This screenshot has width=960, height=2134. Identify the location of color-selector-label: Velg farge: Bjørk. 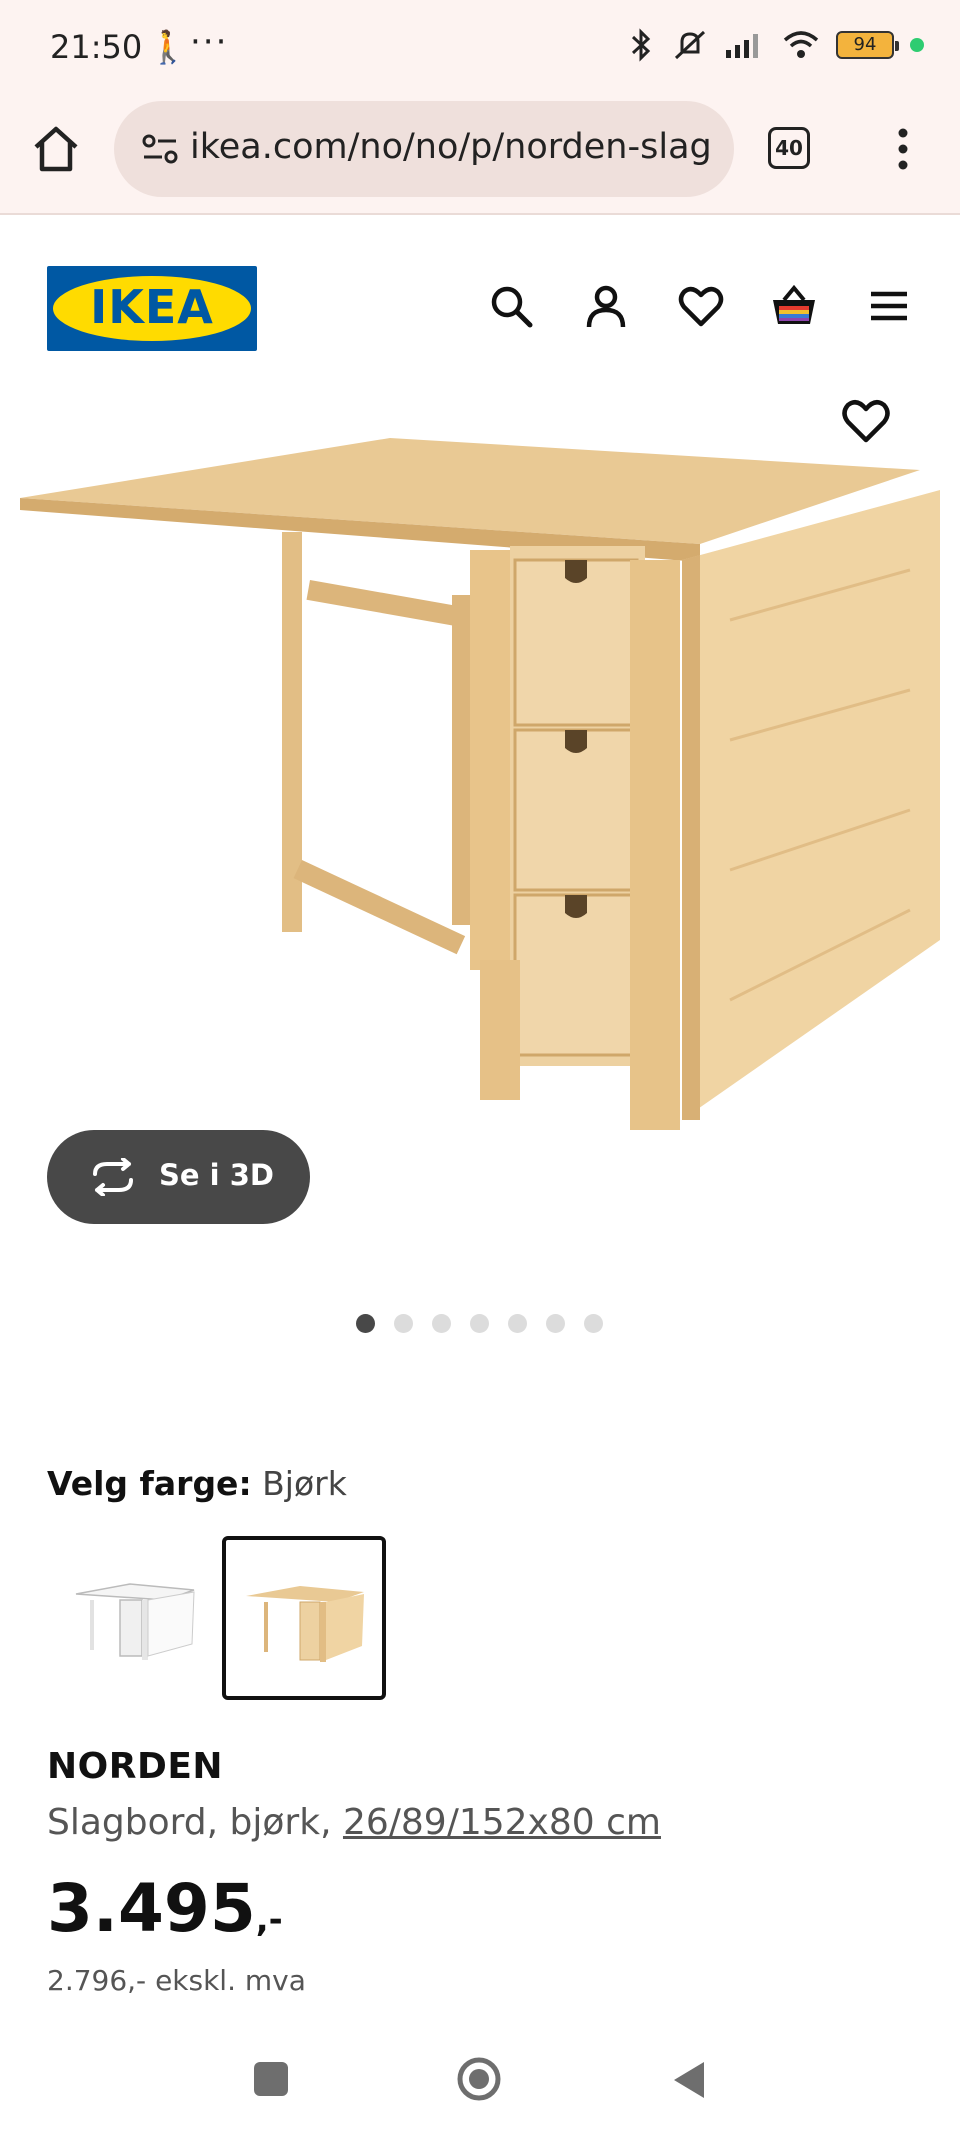
(197, 1483).